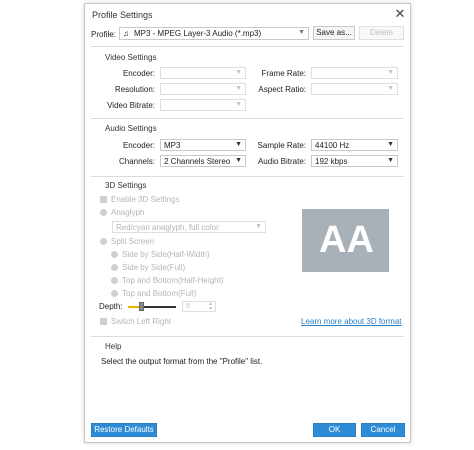  What do you see at coordinates (166, 254) in the screenshot?
I see `side-by-side-half-label: Side by Side(Half-Width)` at bounding box center [166, 254].